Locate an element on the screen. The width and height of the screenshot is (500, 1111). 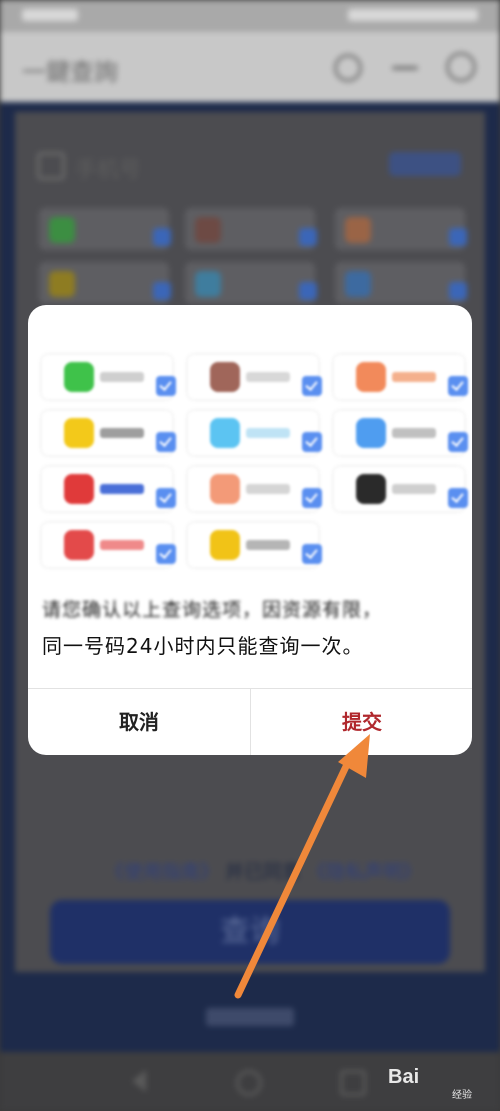
close-icon is located at coordinates (461, 67).